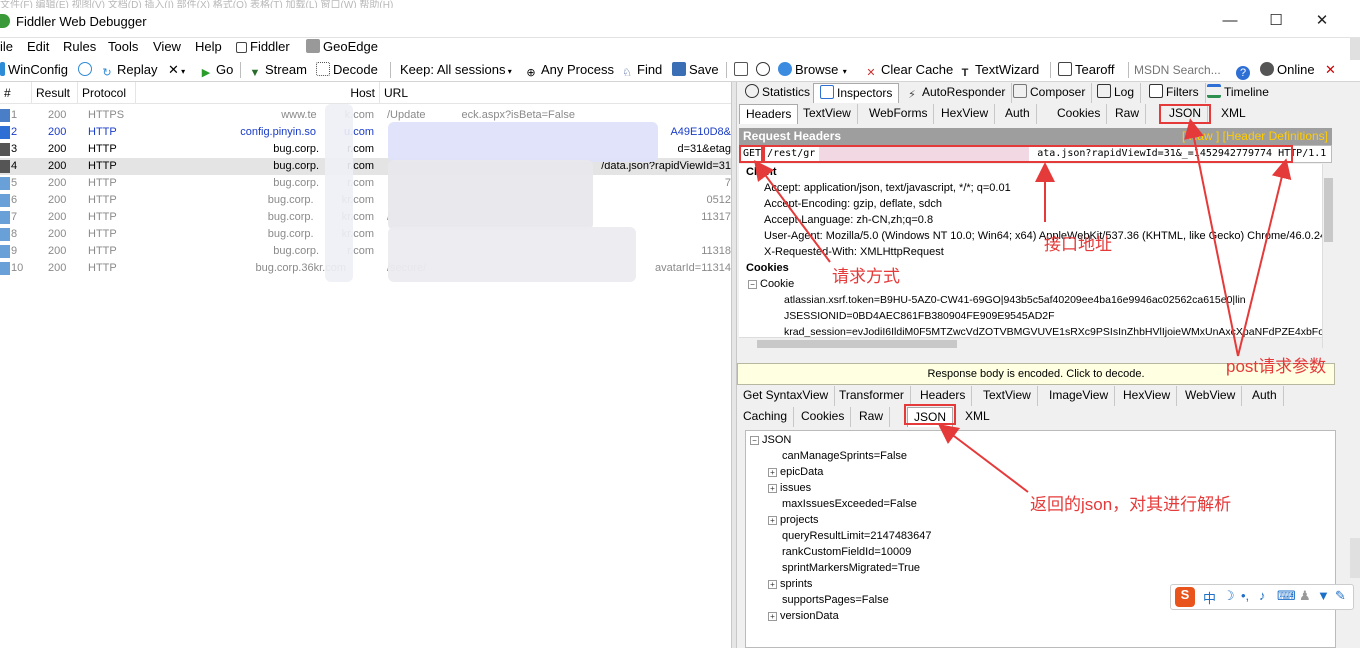 The image size is (1360, 648). What do you see at coordinates (866, 276) in the screenshot?
I see `annotation-method: 请求方式` at bounding box center [866, 276].